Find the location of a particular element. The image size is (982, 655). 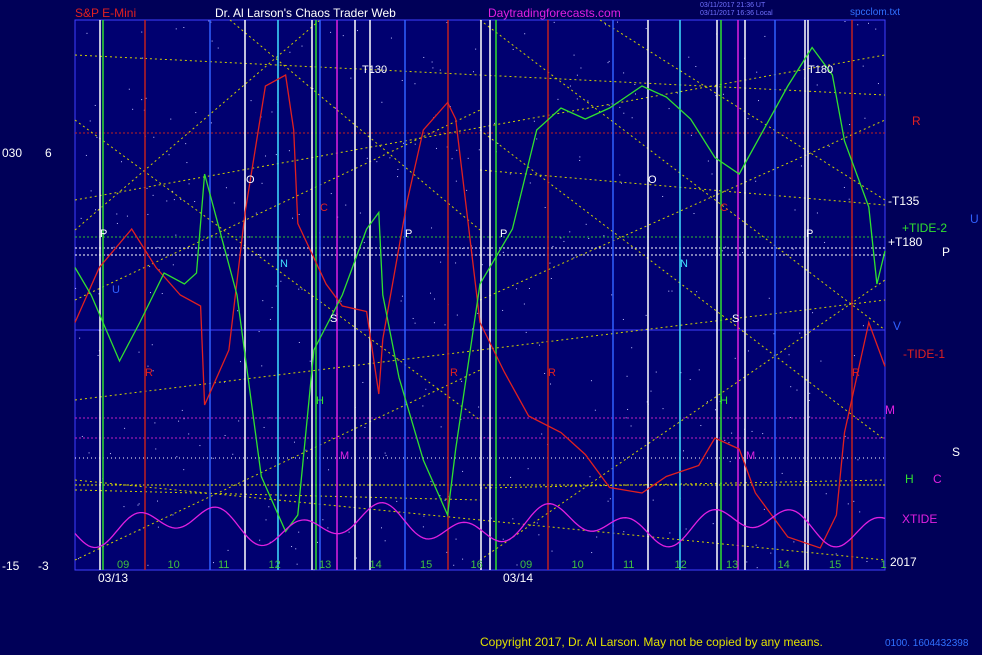

right-label: V is located at coordinates (897, 326).